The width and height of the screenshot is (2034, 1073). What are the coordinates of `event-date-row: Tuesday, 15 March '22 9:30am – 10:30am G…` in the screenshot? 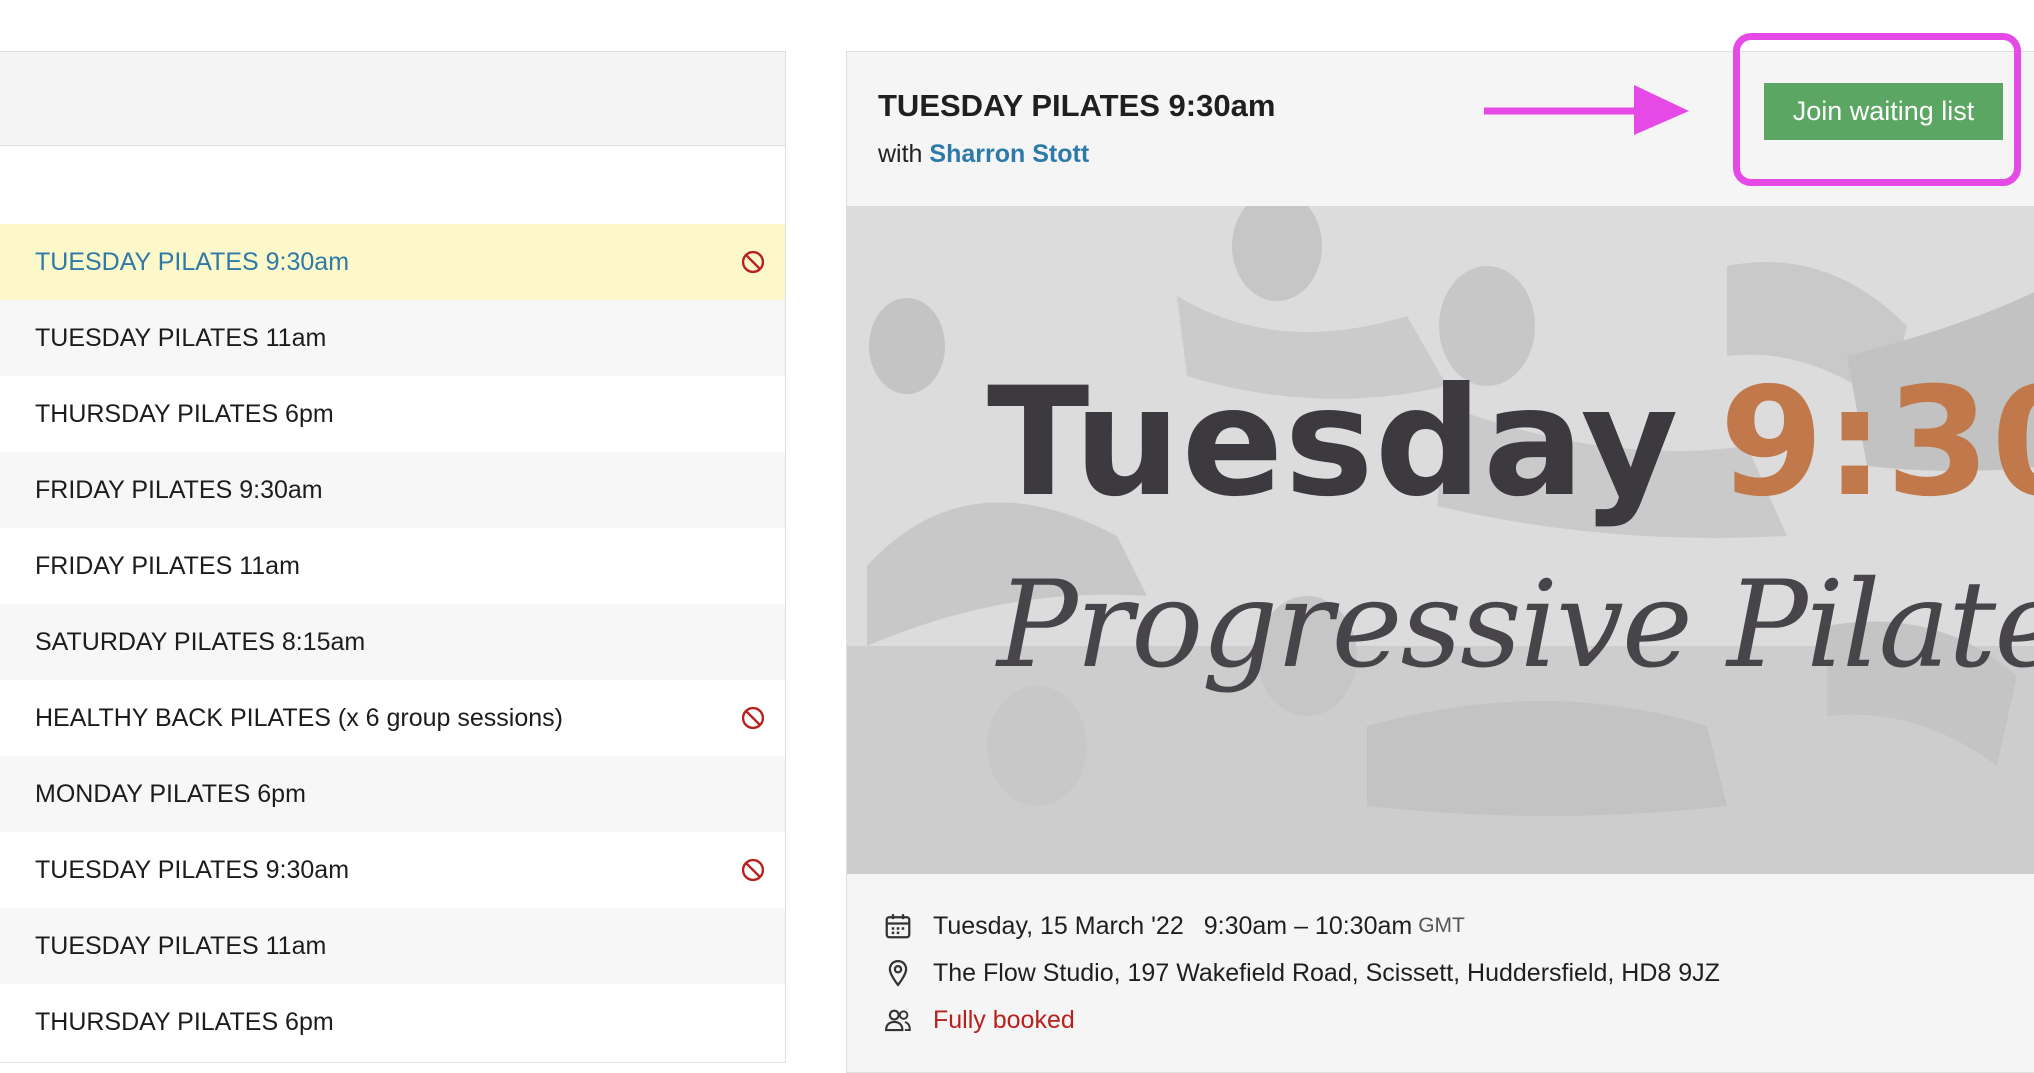 It's located at (1174, 926).